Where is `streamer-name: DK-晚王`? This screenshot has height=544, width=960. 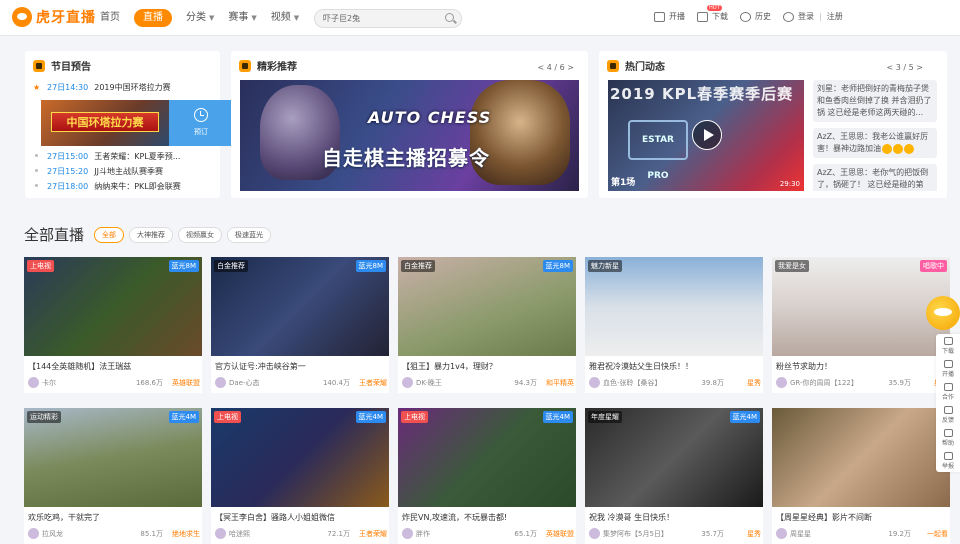
streamer-name: DK-晚王 is located at coordinates (429, 383).